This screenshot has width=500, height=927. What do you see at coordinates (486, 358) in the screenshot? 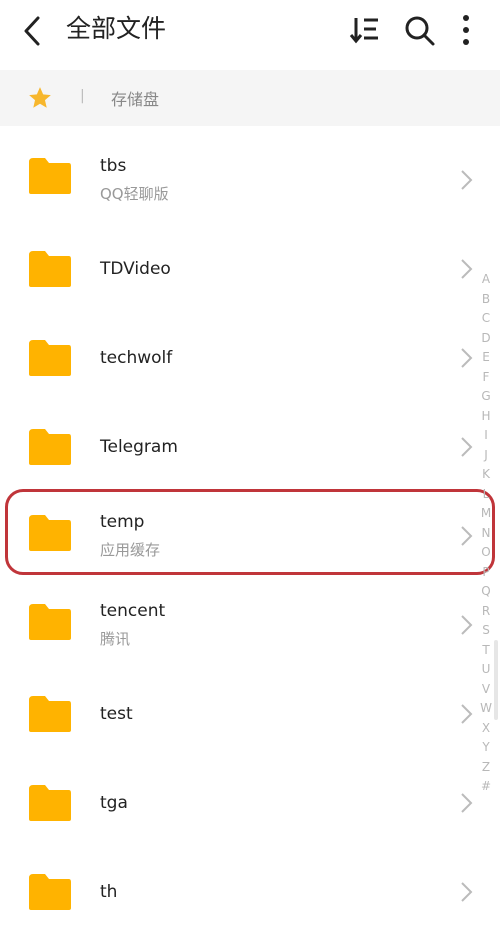
I see `alpha-letter: E` at bounding box center [486, 358].